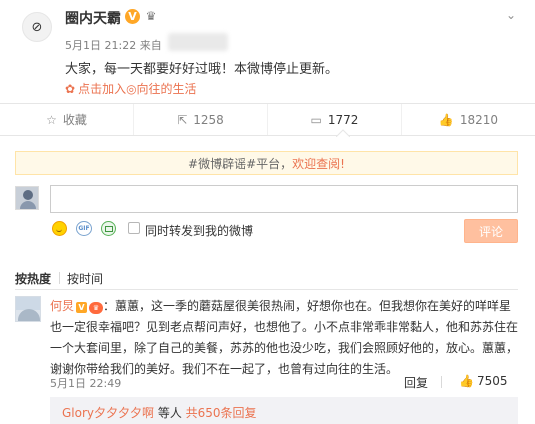 The width and height of the screenshot is (535, 424). I want to click on blurred-source, so click(198, 42).